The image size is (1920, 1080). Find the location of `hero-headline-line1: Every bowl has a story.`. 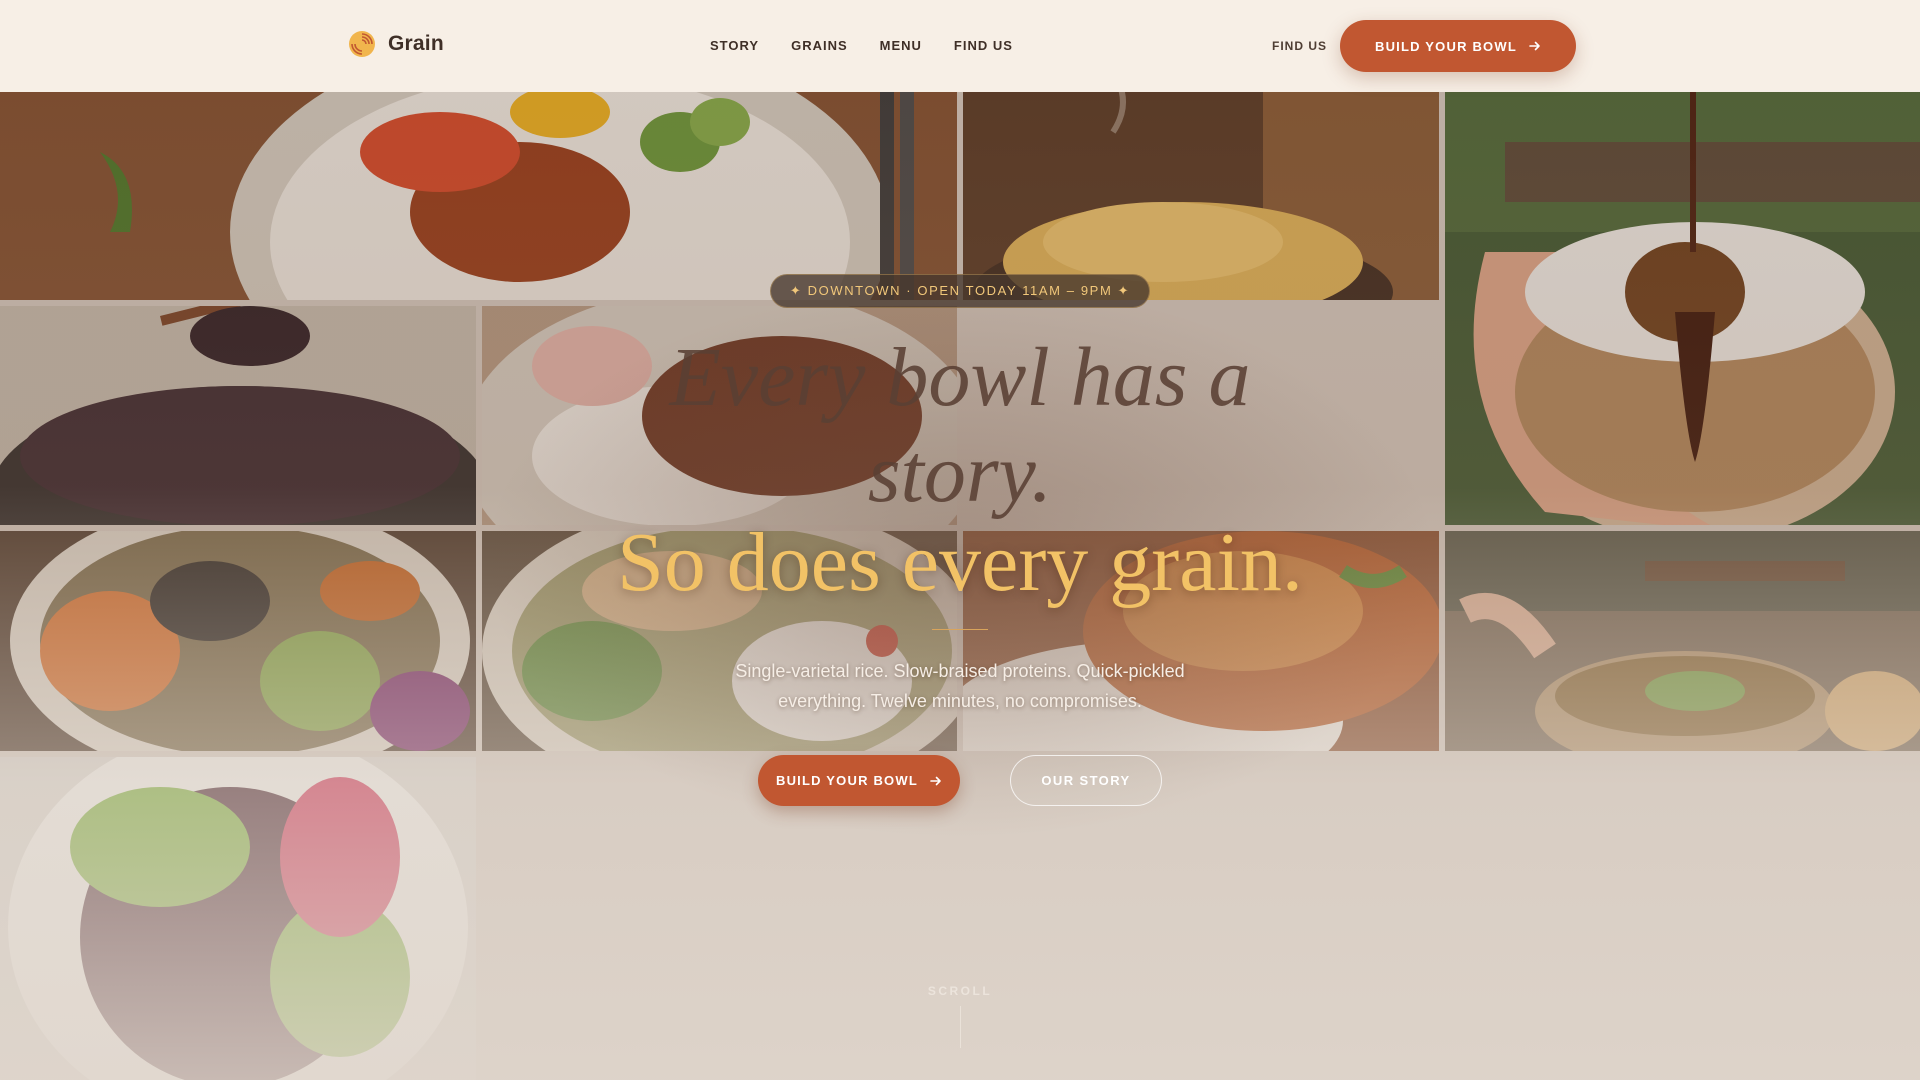

hero-headline-line1: Every bowl has a story. is located at coordinates (960, 426).